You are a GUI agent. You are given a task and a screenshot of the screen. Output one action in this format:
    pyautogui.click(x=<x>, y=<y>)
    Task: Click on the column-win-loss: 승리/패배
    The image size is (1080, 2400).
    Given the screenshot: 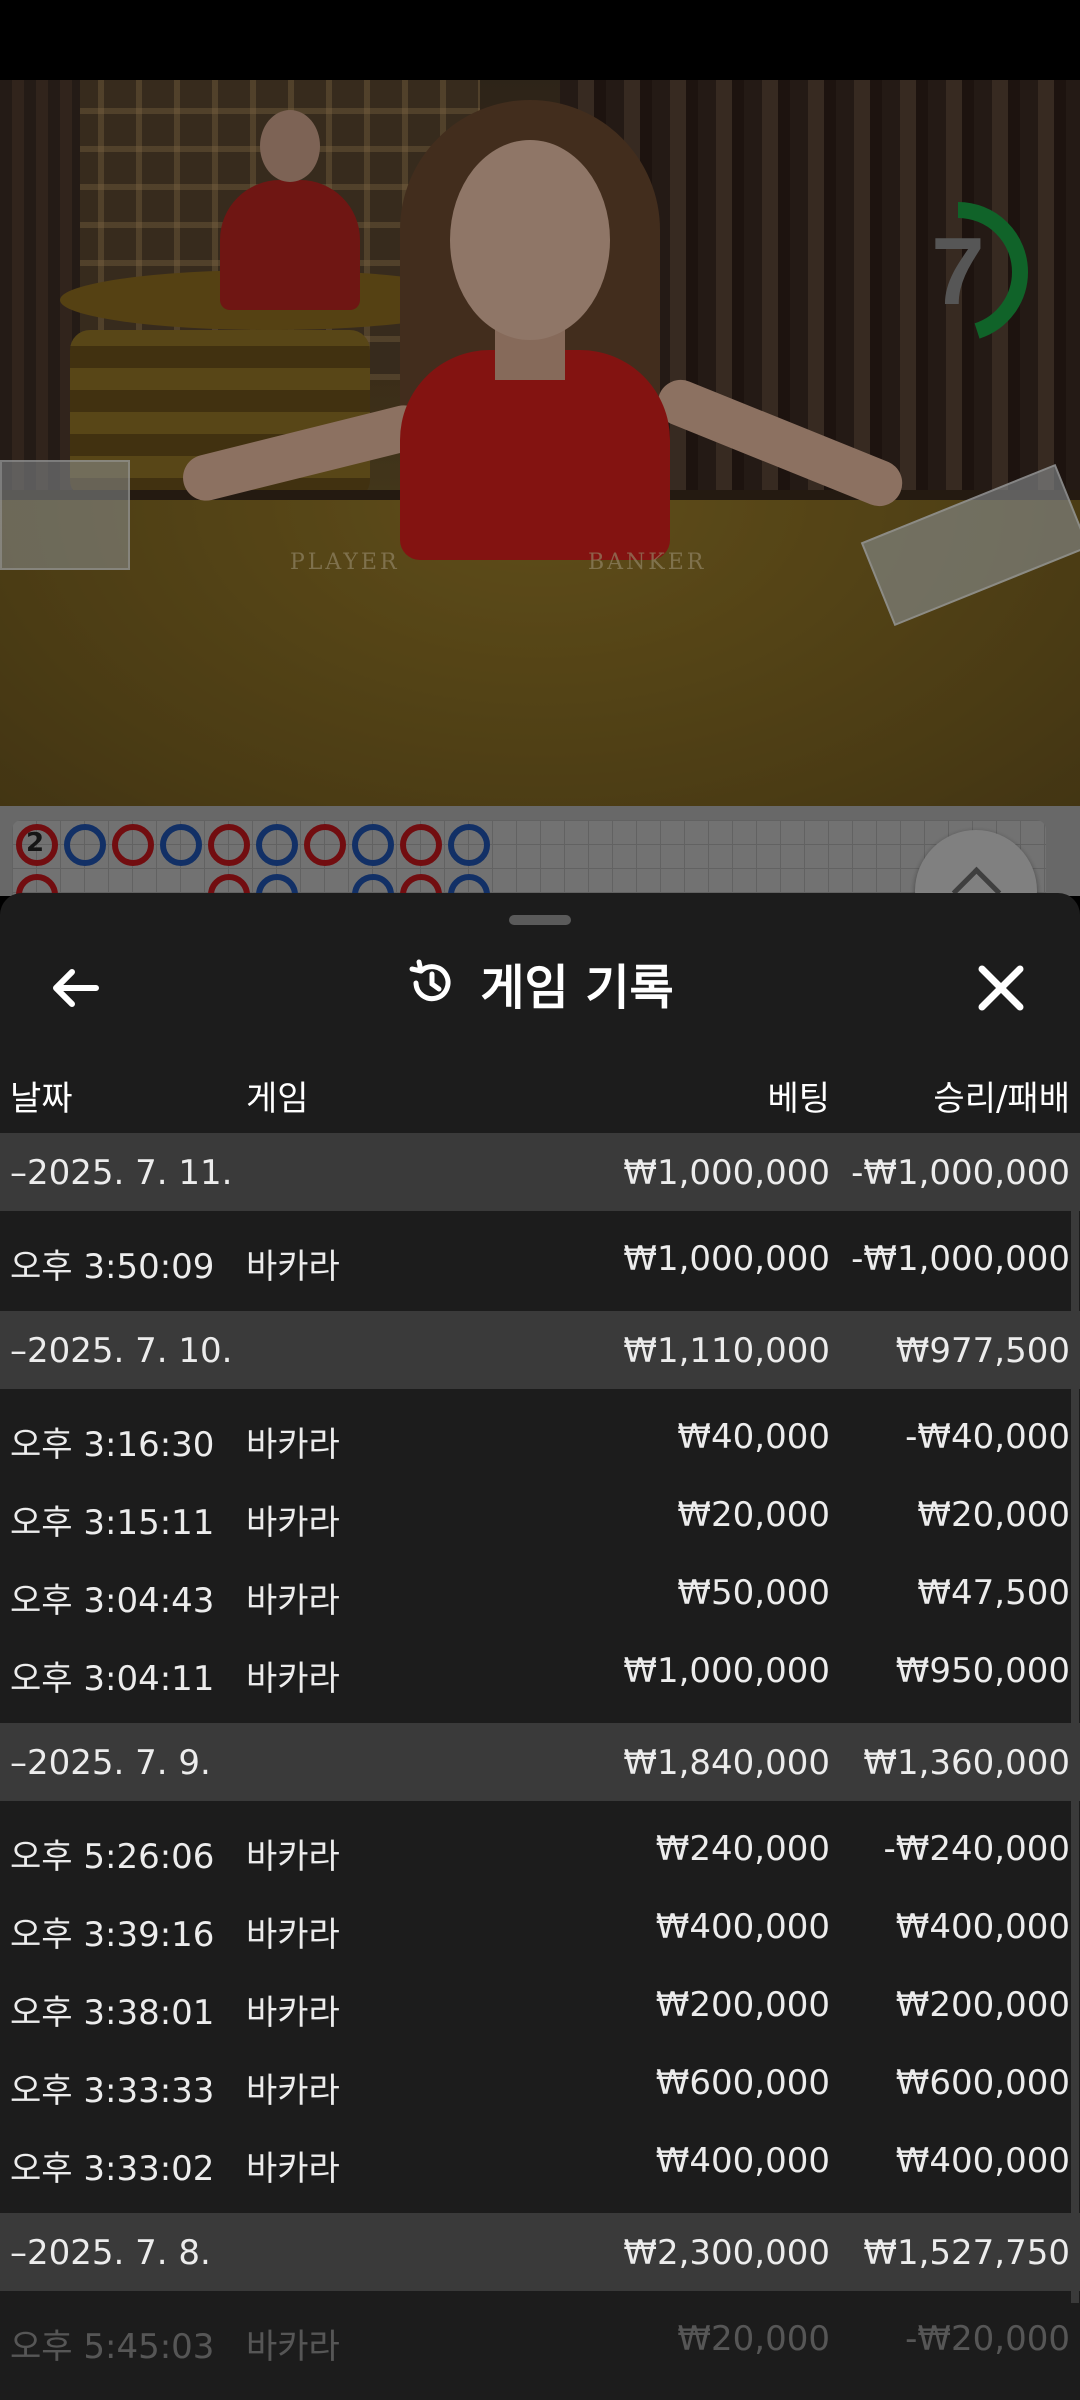 What is the action you would take?
    pyautogui.click(x=1001, y=1099)
    